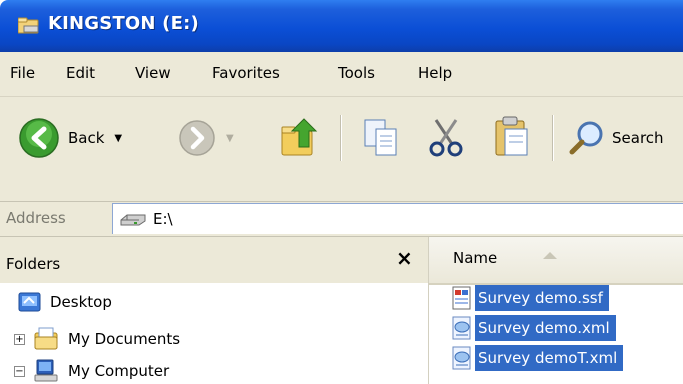 The height and width of the screenshot is (384, 683). I want to click on file-item: Survey demo.xml, so click(533, 328).